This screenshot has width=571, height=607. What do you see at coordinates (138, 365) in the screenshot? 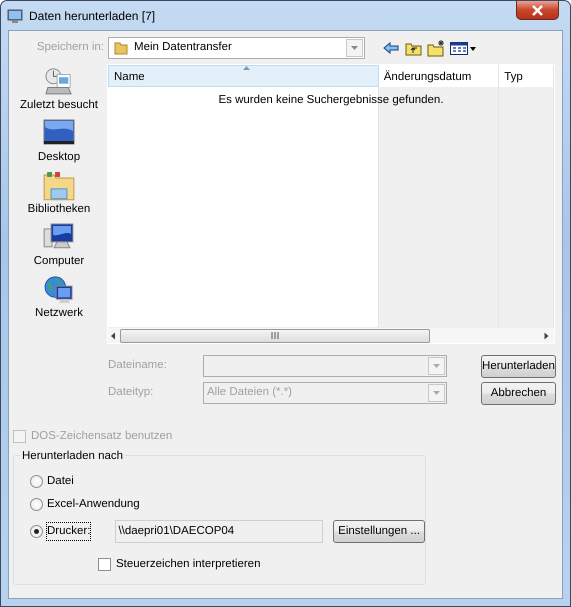
I see `file-name-label: Dateiname:` at bounding box center [138, 365].